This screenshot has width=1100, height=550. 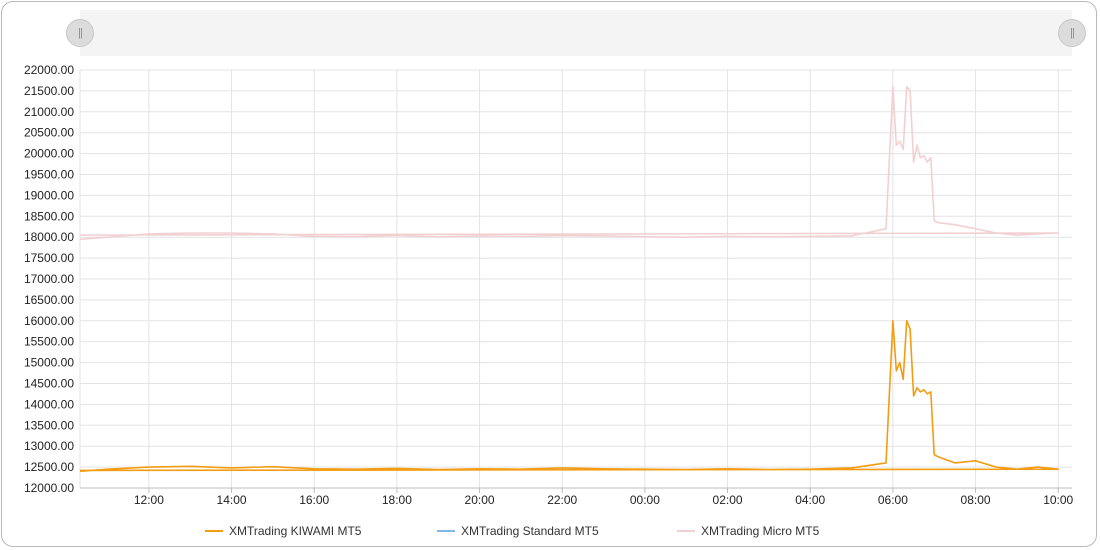 What do you see at coordinates (893, 500) in the screenshot?
I see `x-tick-label: 06:00` at bounding box center [893, 500].